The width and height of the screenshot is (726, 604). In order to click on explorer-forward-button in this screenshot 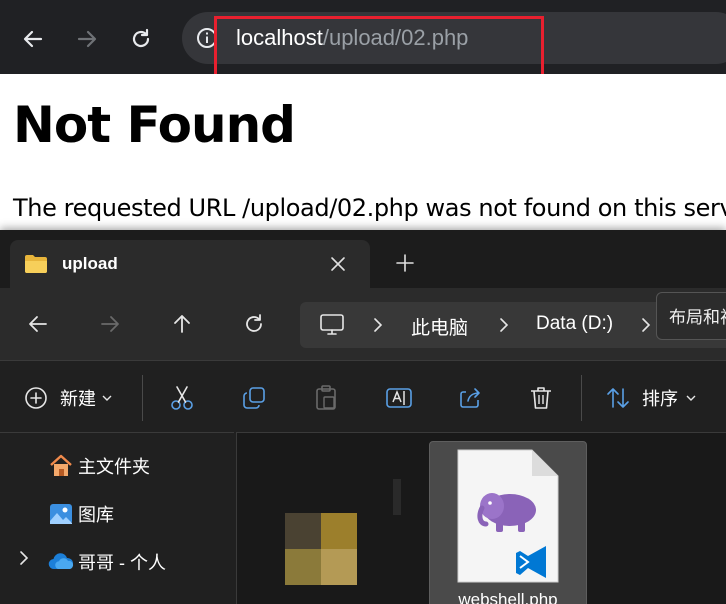, I will do `click(110, 324)`.